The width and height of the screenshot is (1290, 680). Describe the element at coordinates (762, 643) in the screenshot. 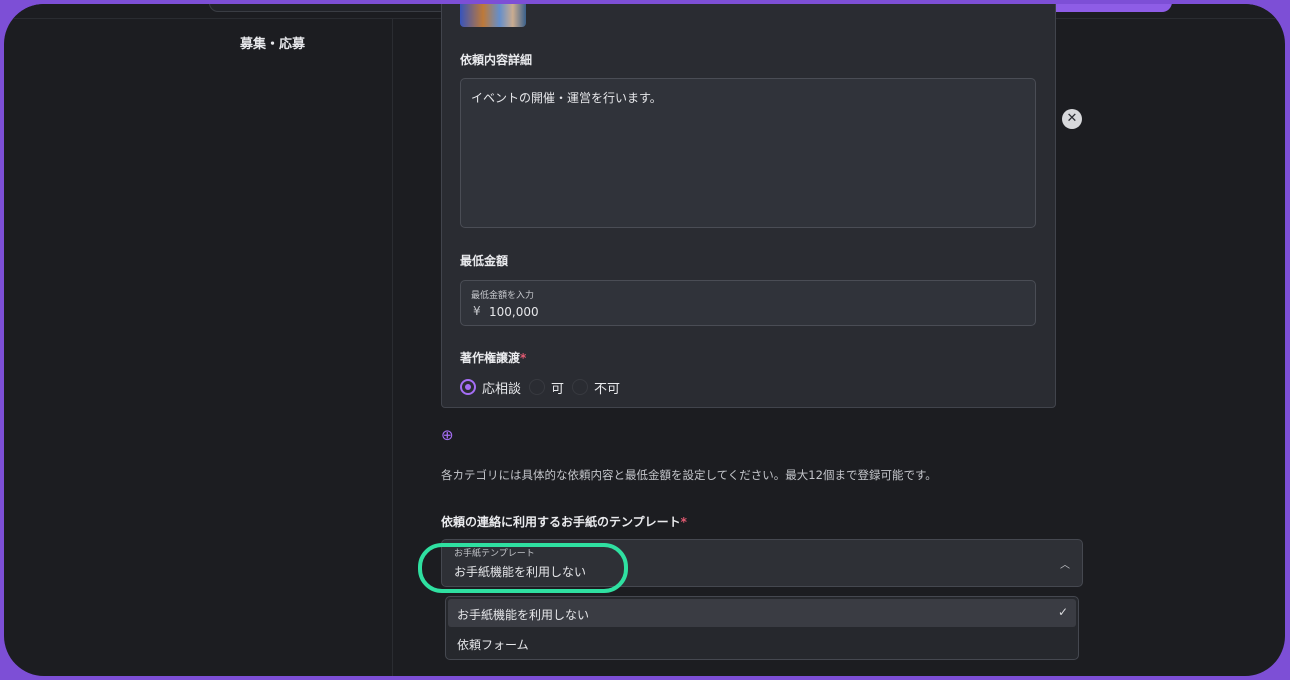

I see `menu-option-request-form: 依頼フォーム` at that location.